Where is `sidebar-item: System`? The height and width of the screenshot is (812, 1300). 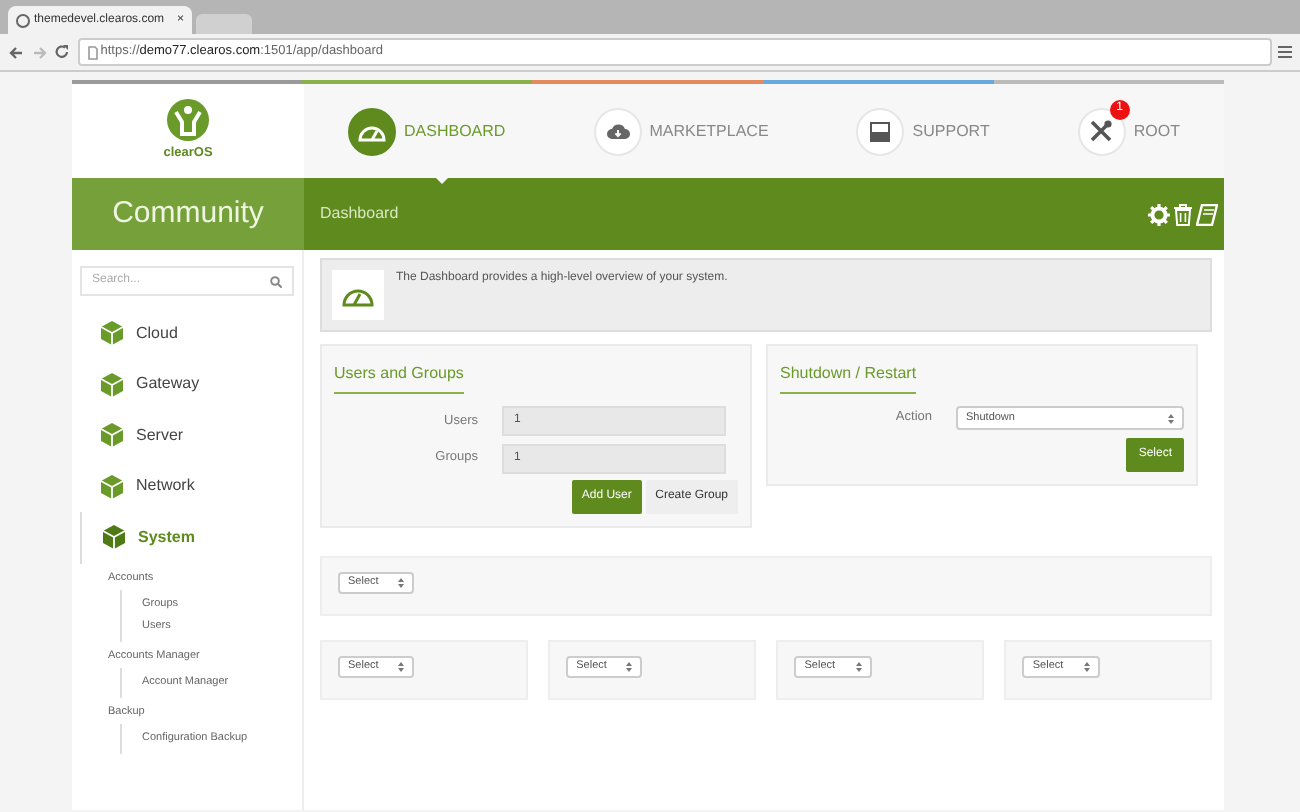 sidebar-item: System is located at coordinates (187, 537).